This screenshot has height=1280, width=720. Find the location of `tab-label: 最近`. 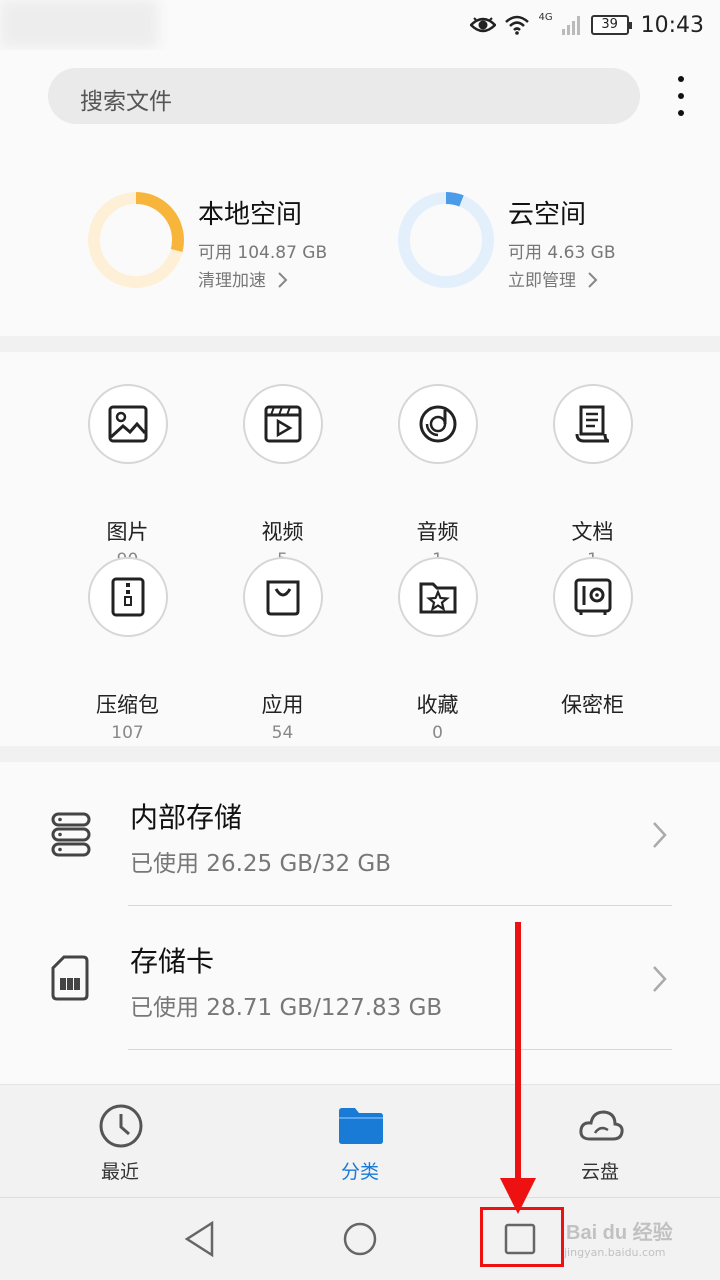

tab-label: 最近 is located at coordinates (119, 1172).